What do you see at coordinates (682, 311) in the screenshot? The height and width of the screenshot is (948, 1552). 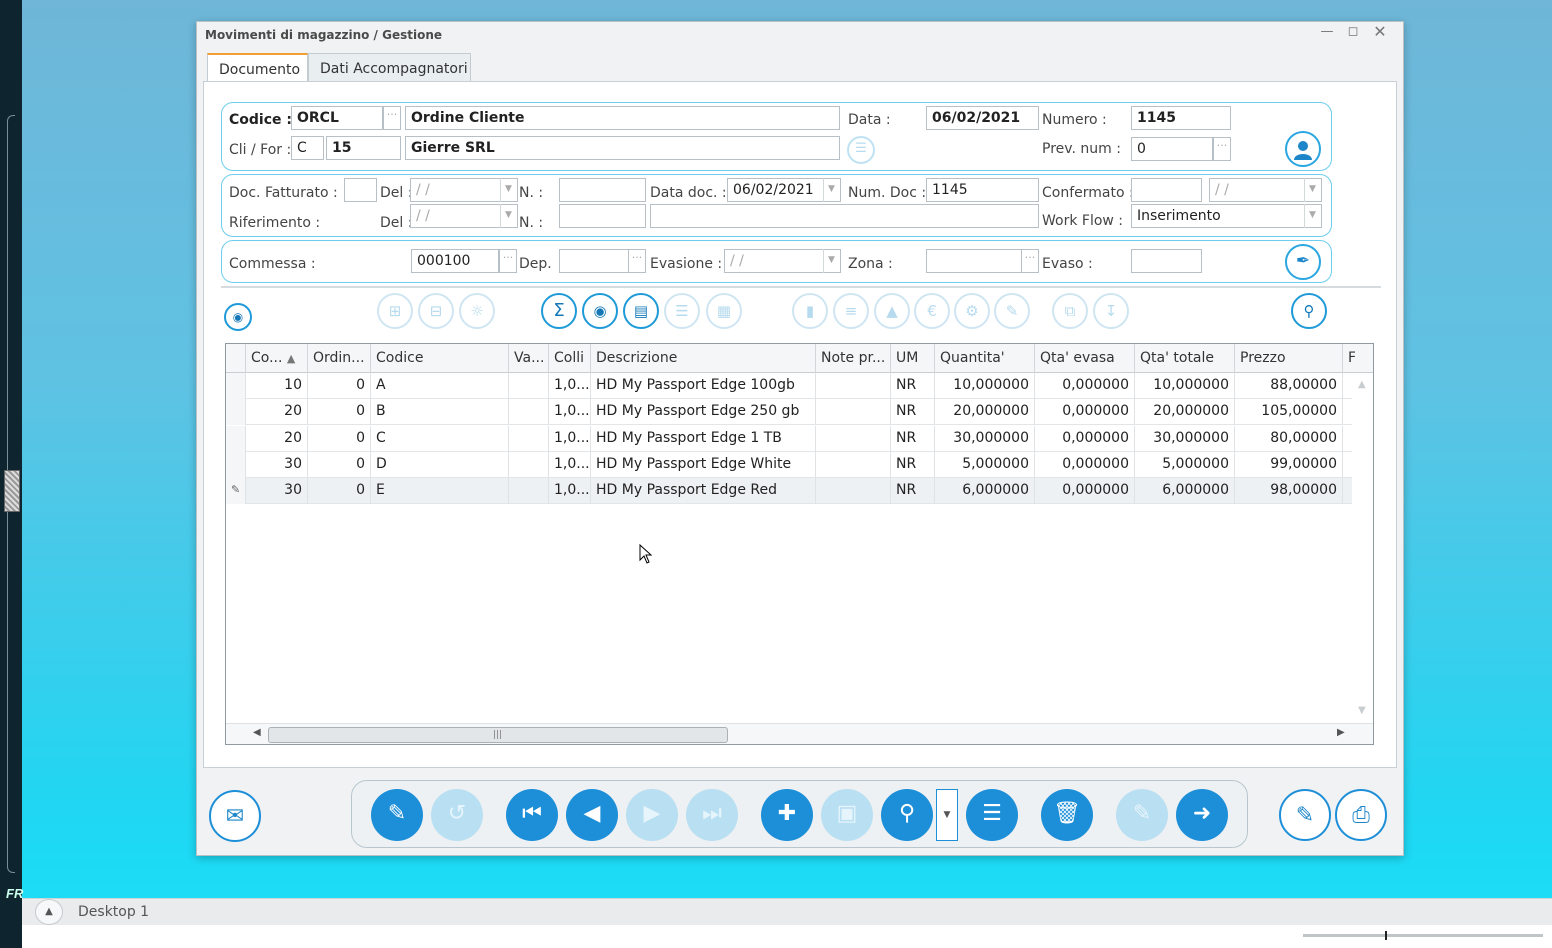 I see `list-icon: ☰` at bounding box center [682, 311].